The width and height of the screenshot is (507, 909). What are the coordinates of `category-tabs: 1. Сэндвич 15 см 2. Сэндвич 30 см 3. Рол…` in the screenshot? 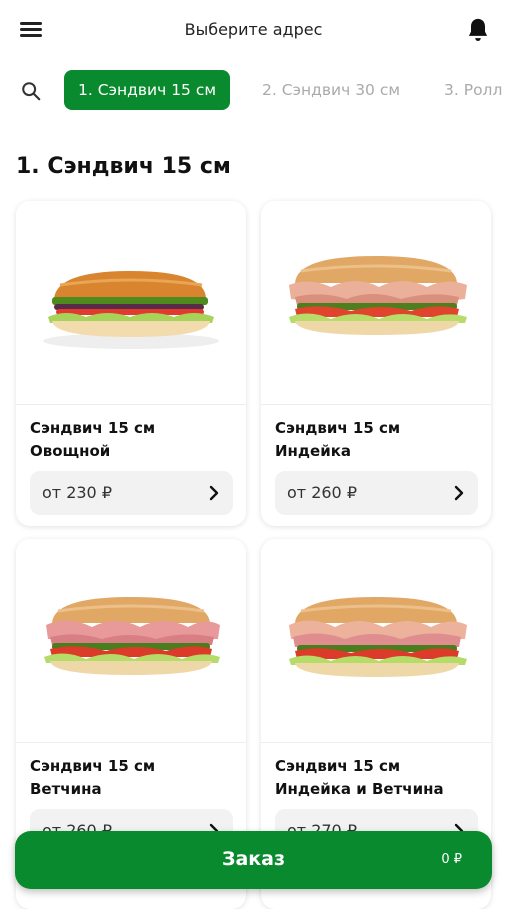 It's located at (253, 90).